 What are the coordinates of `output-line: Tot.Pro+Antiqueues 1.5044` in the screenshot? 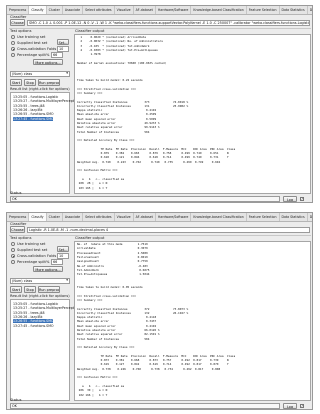 It's located at (113, 274).